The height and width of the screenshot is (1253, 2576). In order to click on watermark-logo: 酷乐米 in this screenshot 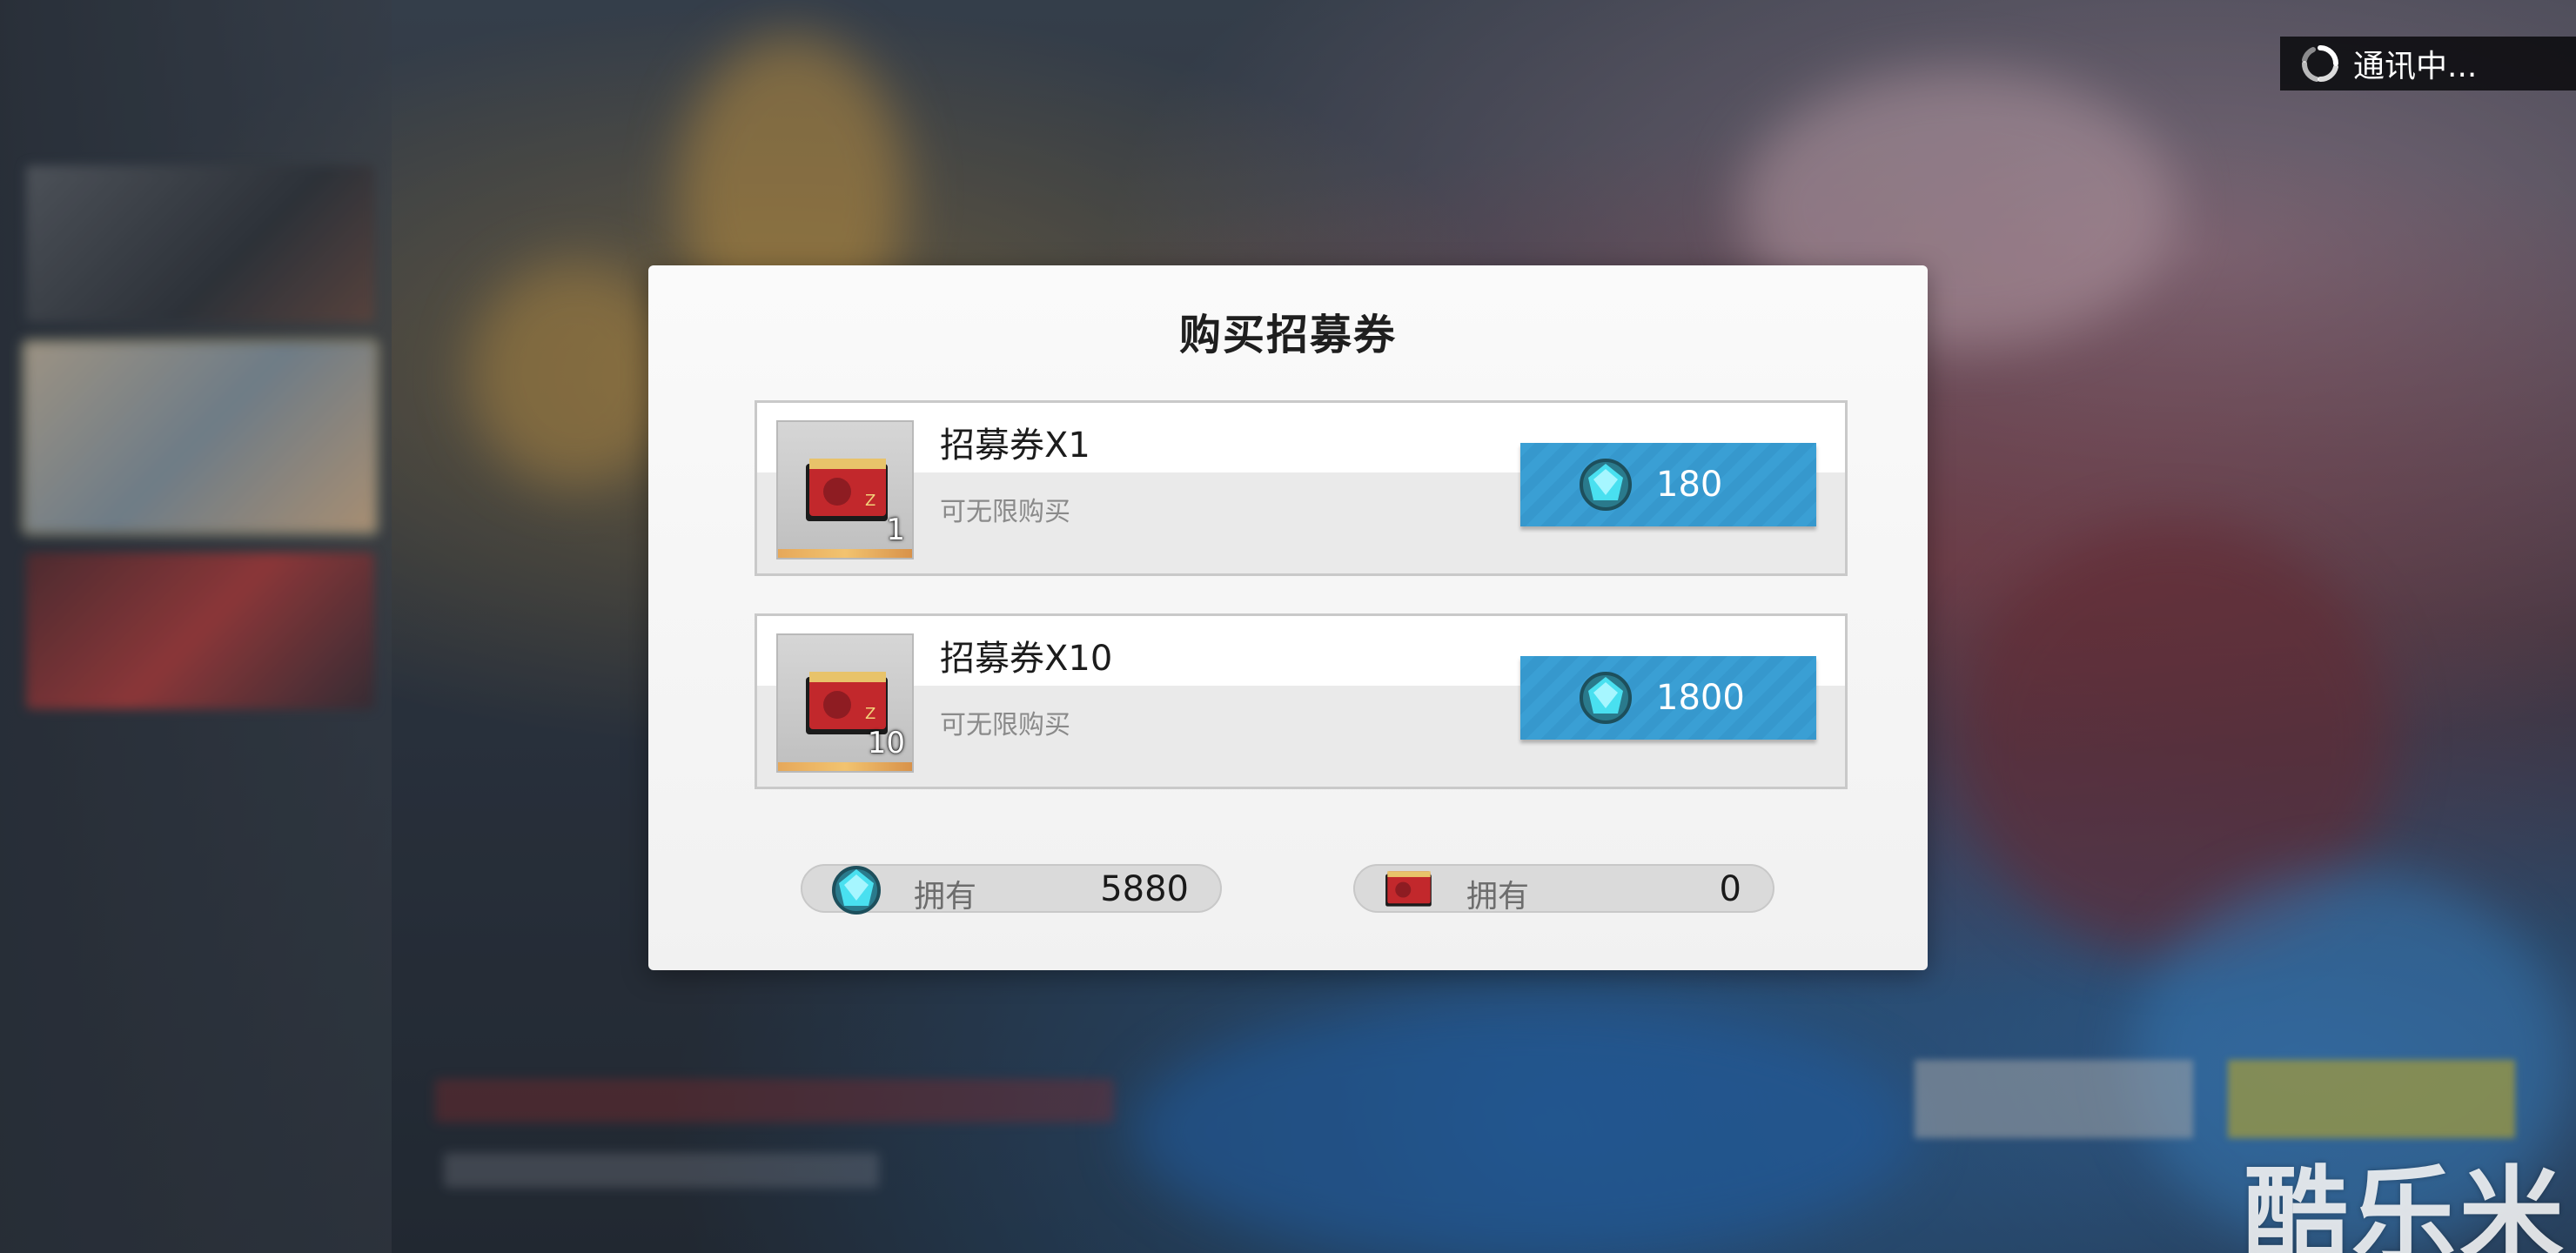, I will do `click(2405, 1204)`.